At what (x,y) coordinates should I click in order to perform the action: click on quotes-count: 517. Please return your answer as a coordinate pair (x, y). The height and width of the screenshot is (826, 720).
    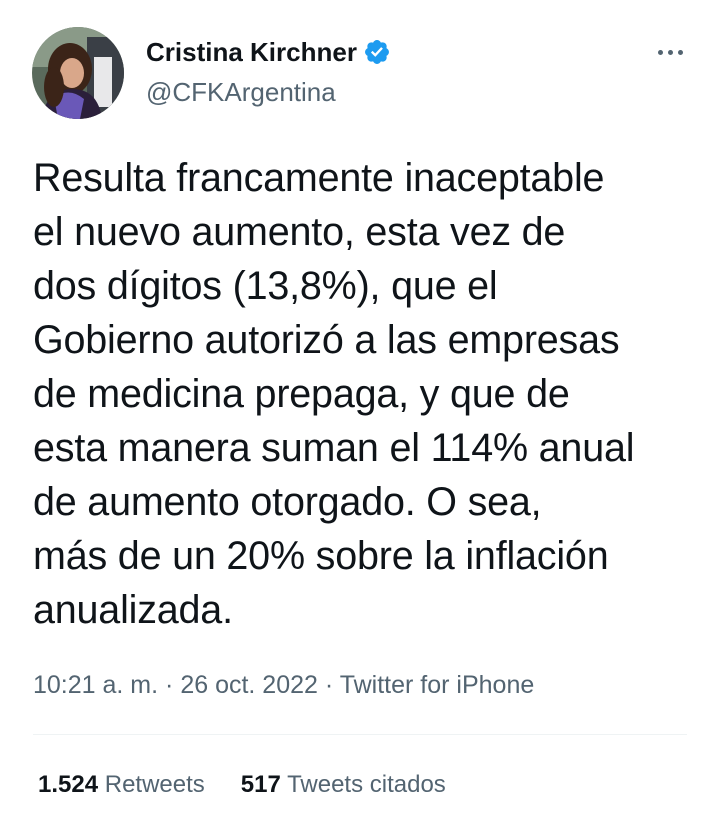
    Looking at the image, I should click on (260, 784).